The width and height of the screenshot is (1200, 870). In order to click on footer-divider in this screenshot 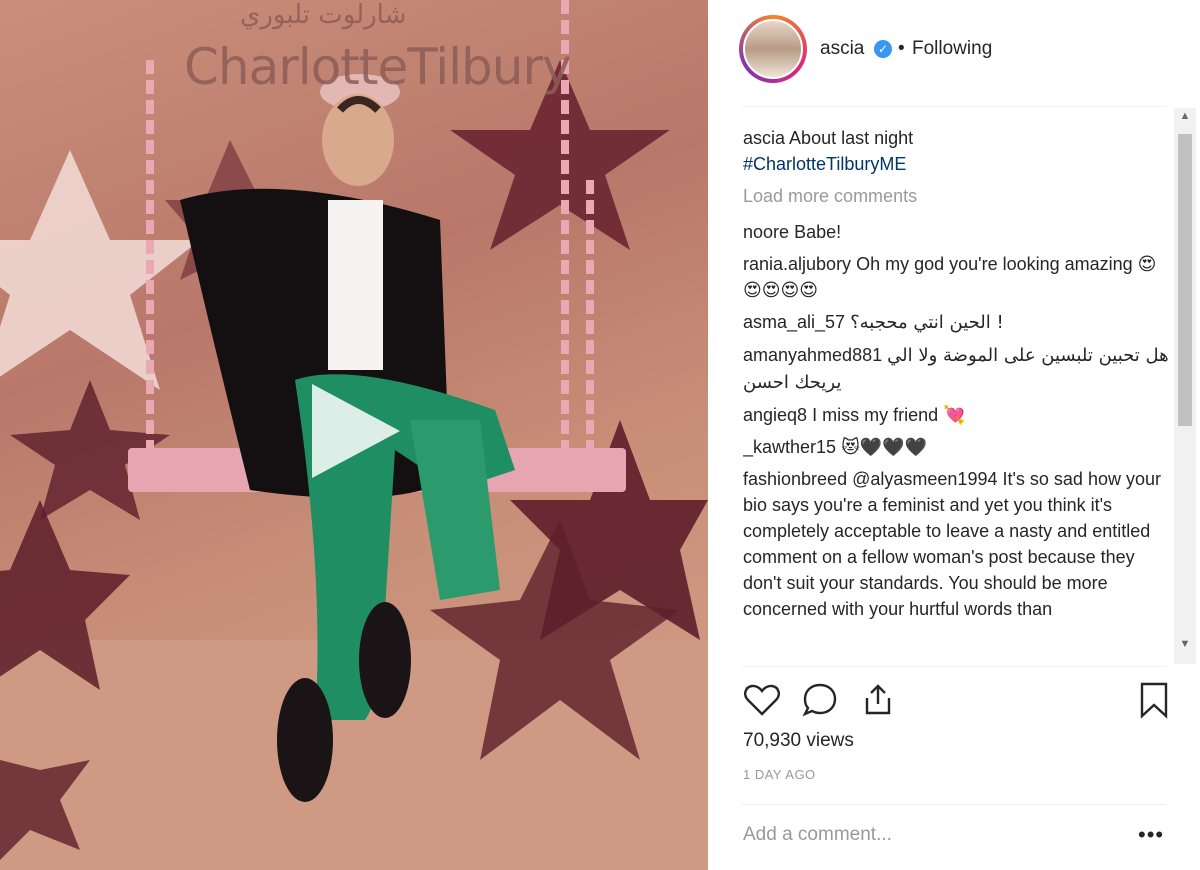, I will do `click(954, 804)`.